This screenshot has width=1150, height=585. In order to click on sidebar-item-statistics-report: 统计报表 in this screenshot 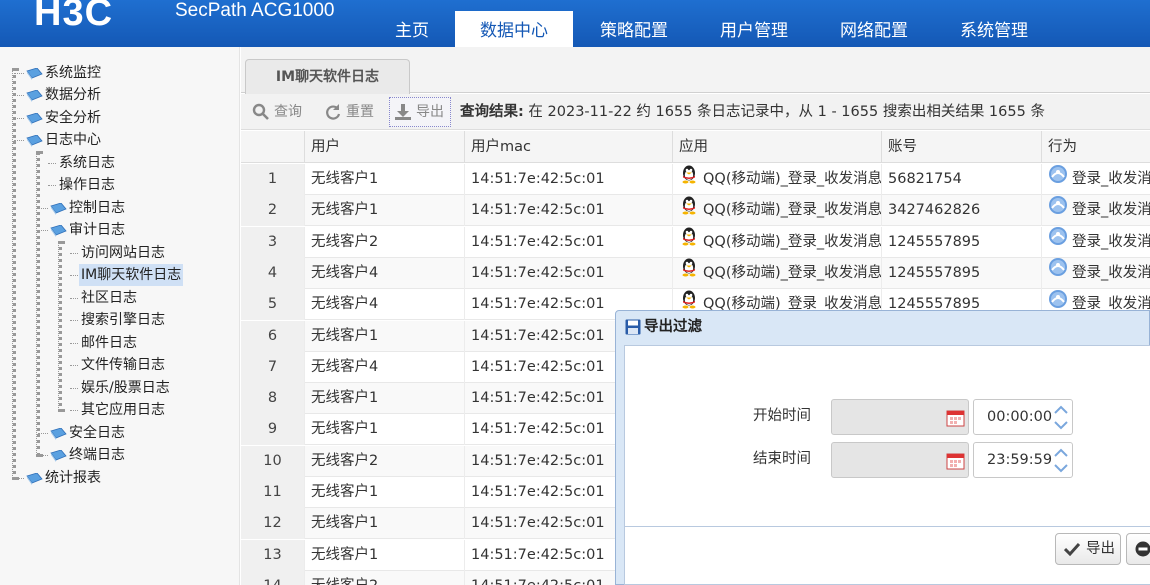, I will do `click(58, 478)`.